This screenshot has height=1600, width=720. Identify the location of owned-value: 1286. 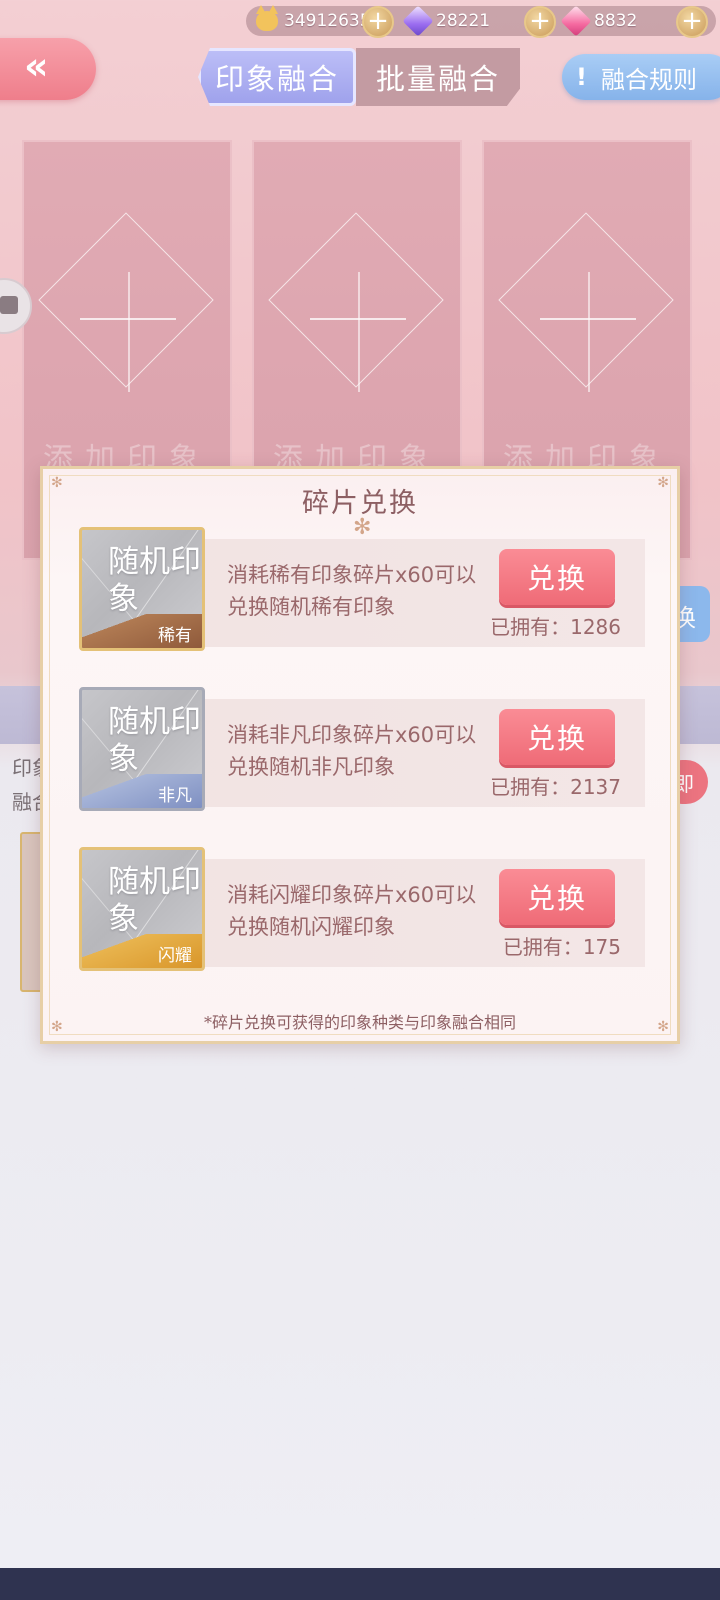
(595, 627).